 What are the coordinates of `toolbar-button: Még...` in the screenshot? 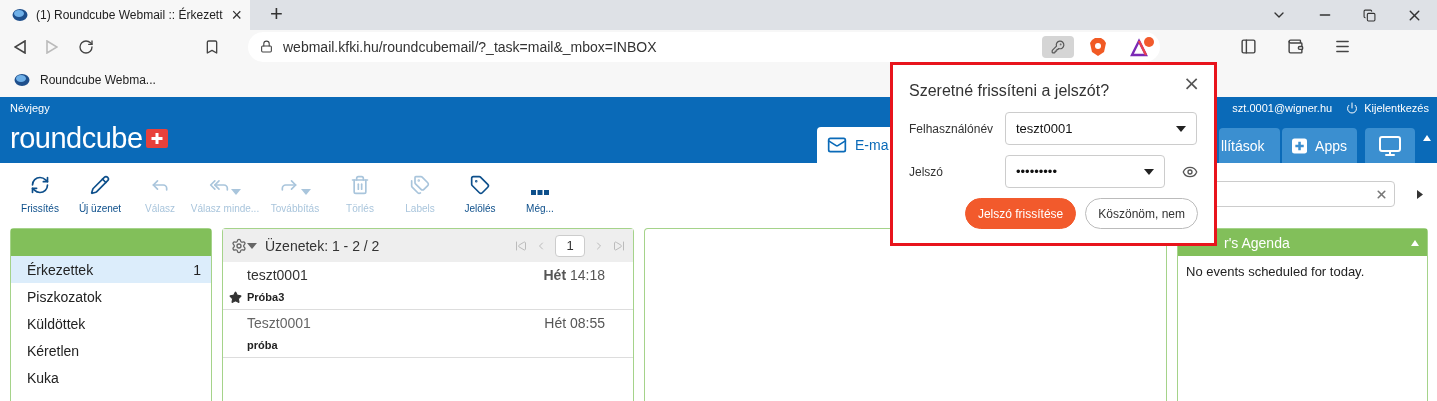 It's located at (540, 194).